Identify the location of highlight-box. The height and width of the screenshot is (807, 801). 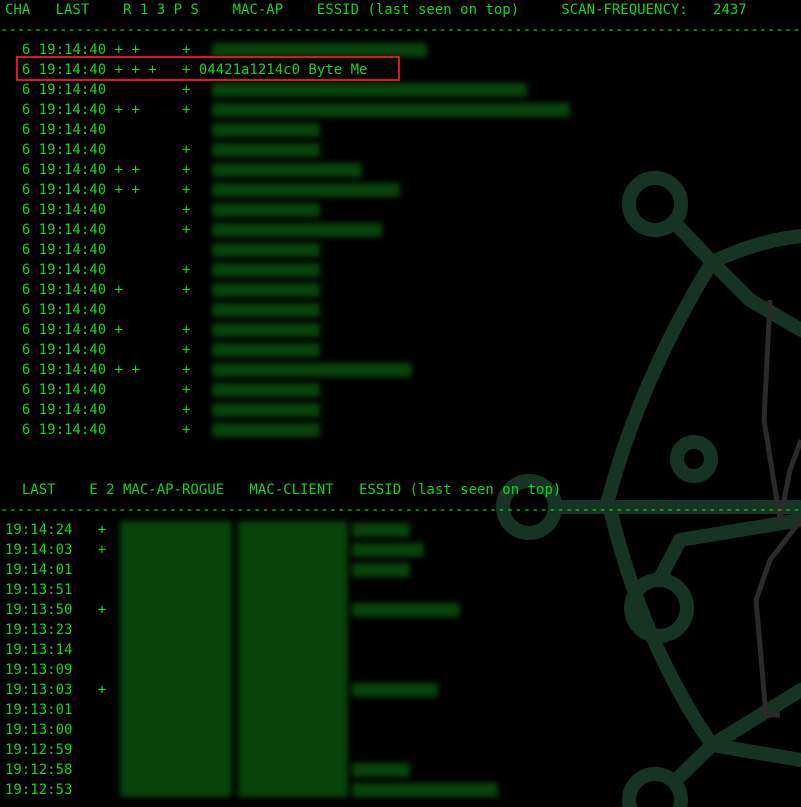
(208, 68).